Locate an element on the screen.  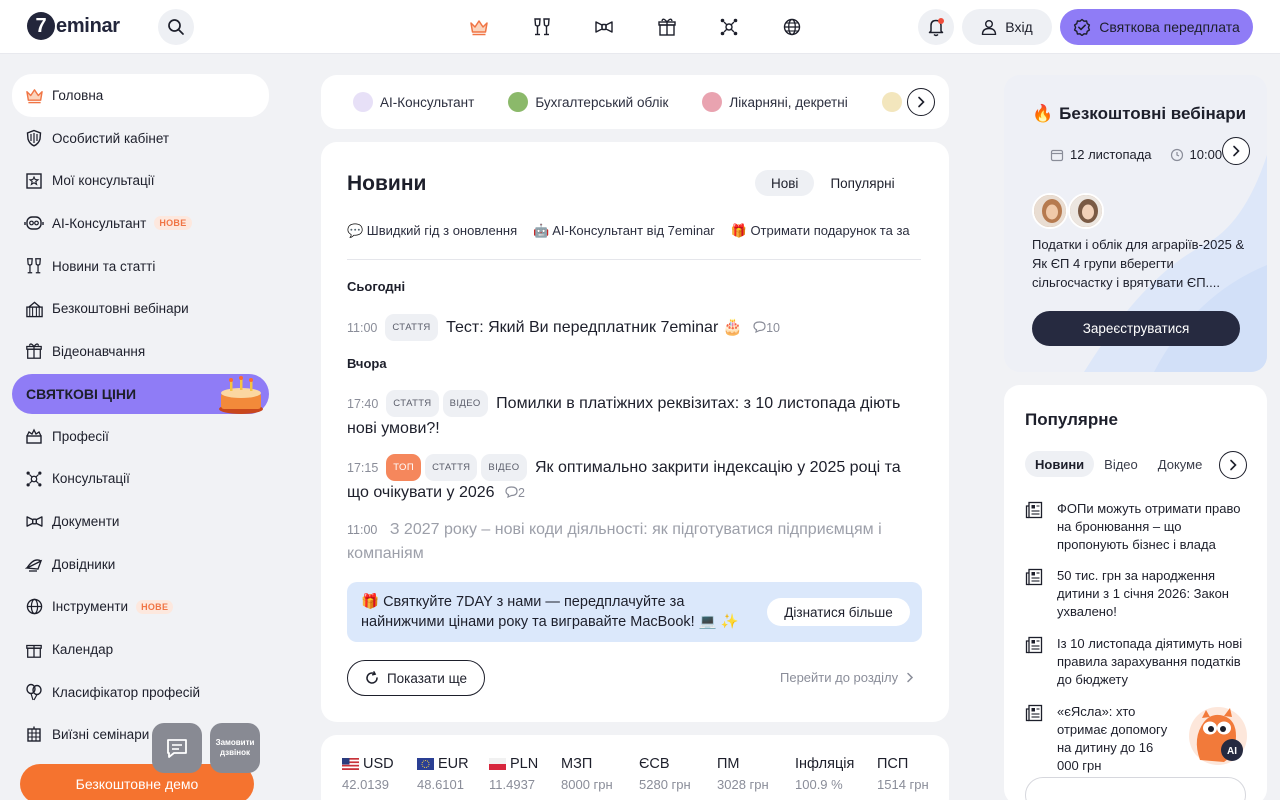
sidebar-item-documents: Документи is located at coordinates (140, 521).